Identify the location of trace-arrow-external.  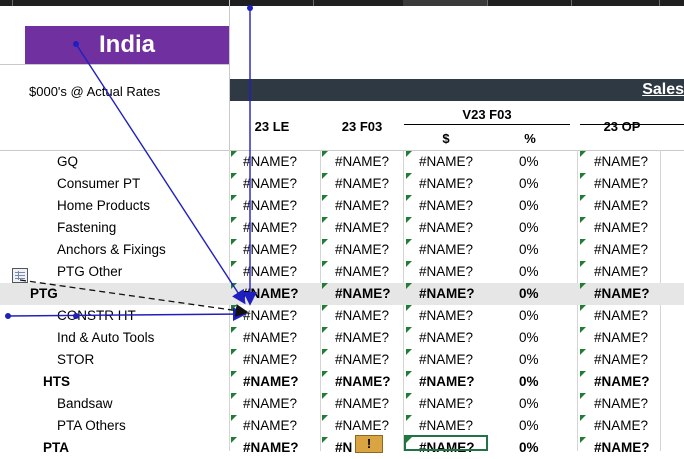
(134, 298).